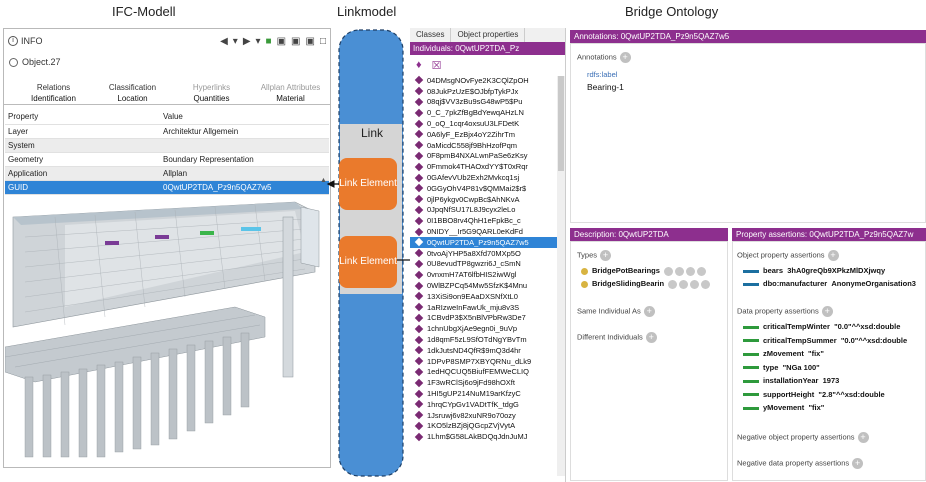 The height and width of the screenshot is (482, 926). I want to click on data-assertion: criticalTempWinter "0.0"^^xsd:double, so click(821, 326).